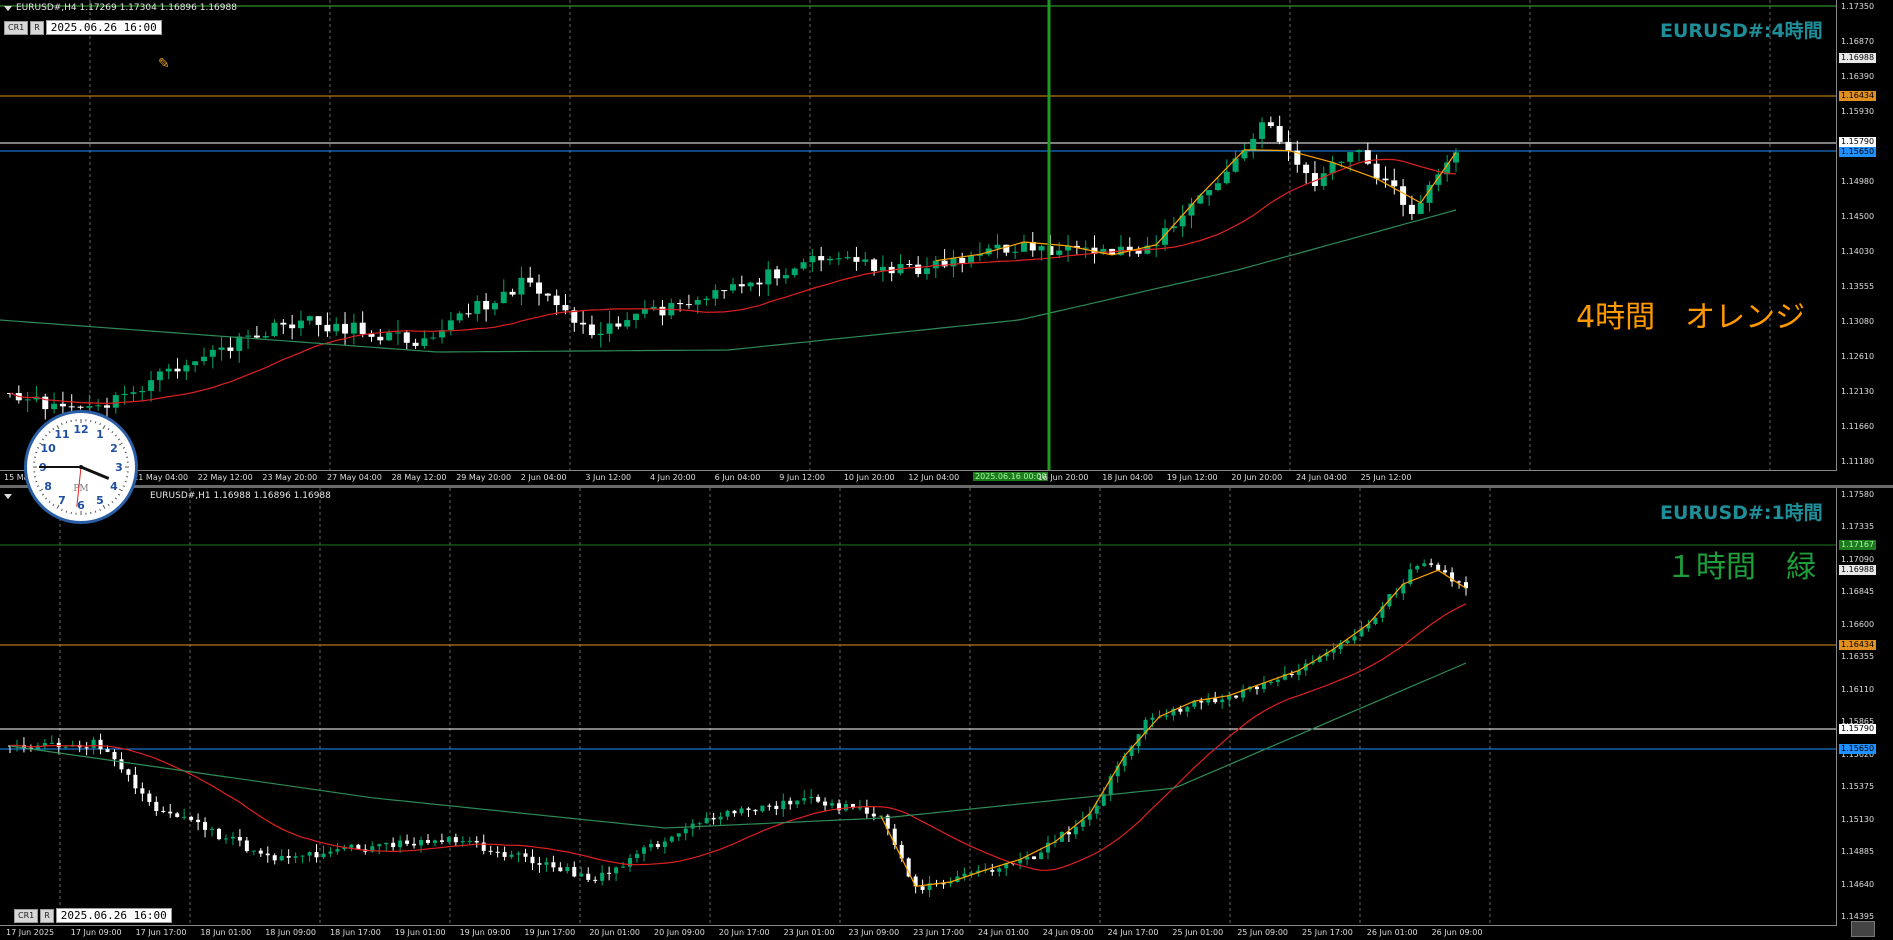  What do you see at coordinates (354, 477) in the screenshot?
I see `time-tick-label: 27 May 04:00` at bounding box center [354, 477].